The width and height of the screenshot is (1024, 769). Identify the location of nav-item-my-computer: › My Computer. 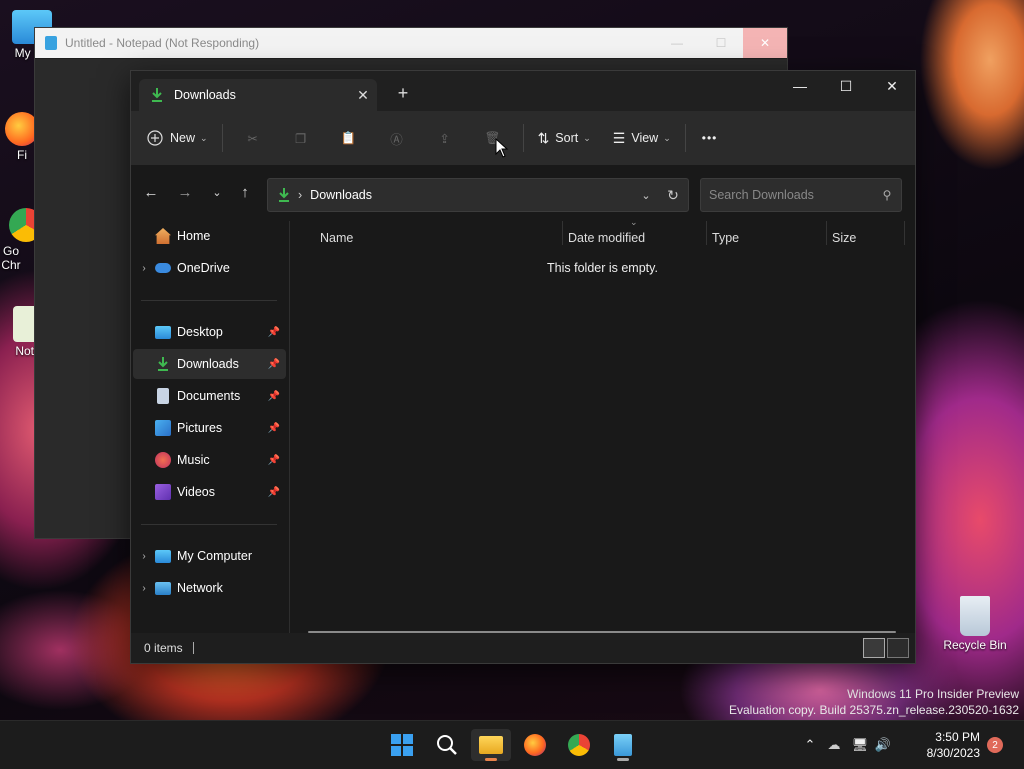
(209, 556).